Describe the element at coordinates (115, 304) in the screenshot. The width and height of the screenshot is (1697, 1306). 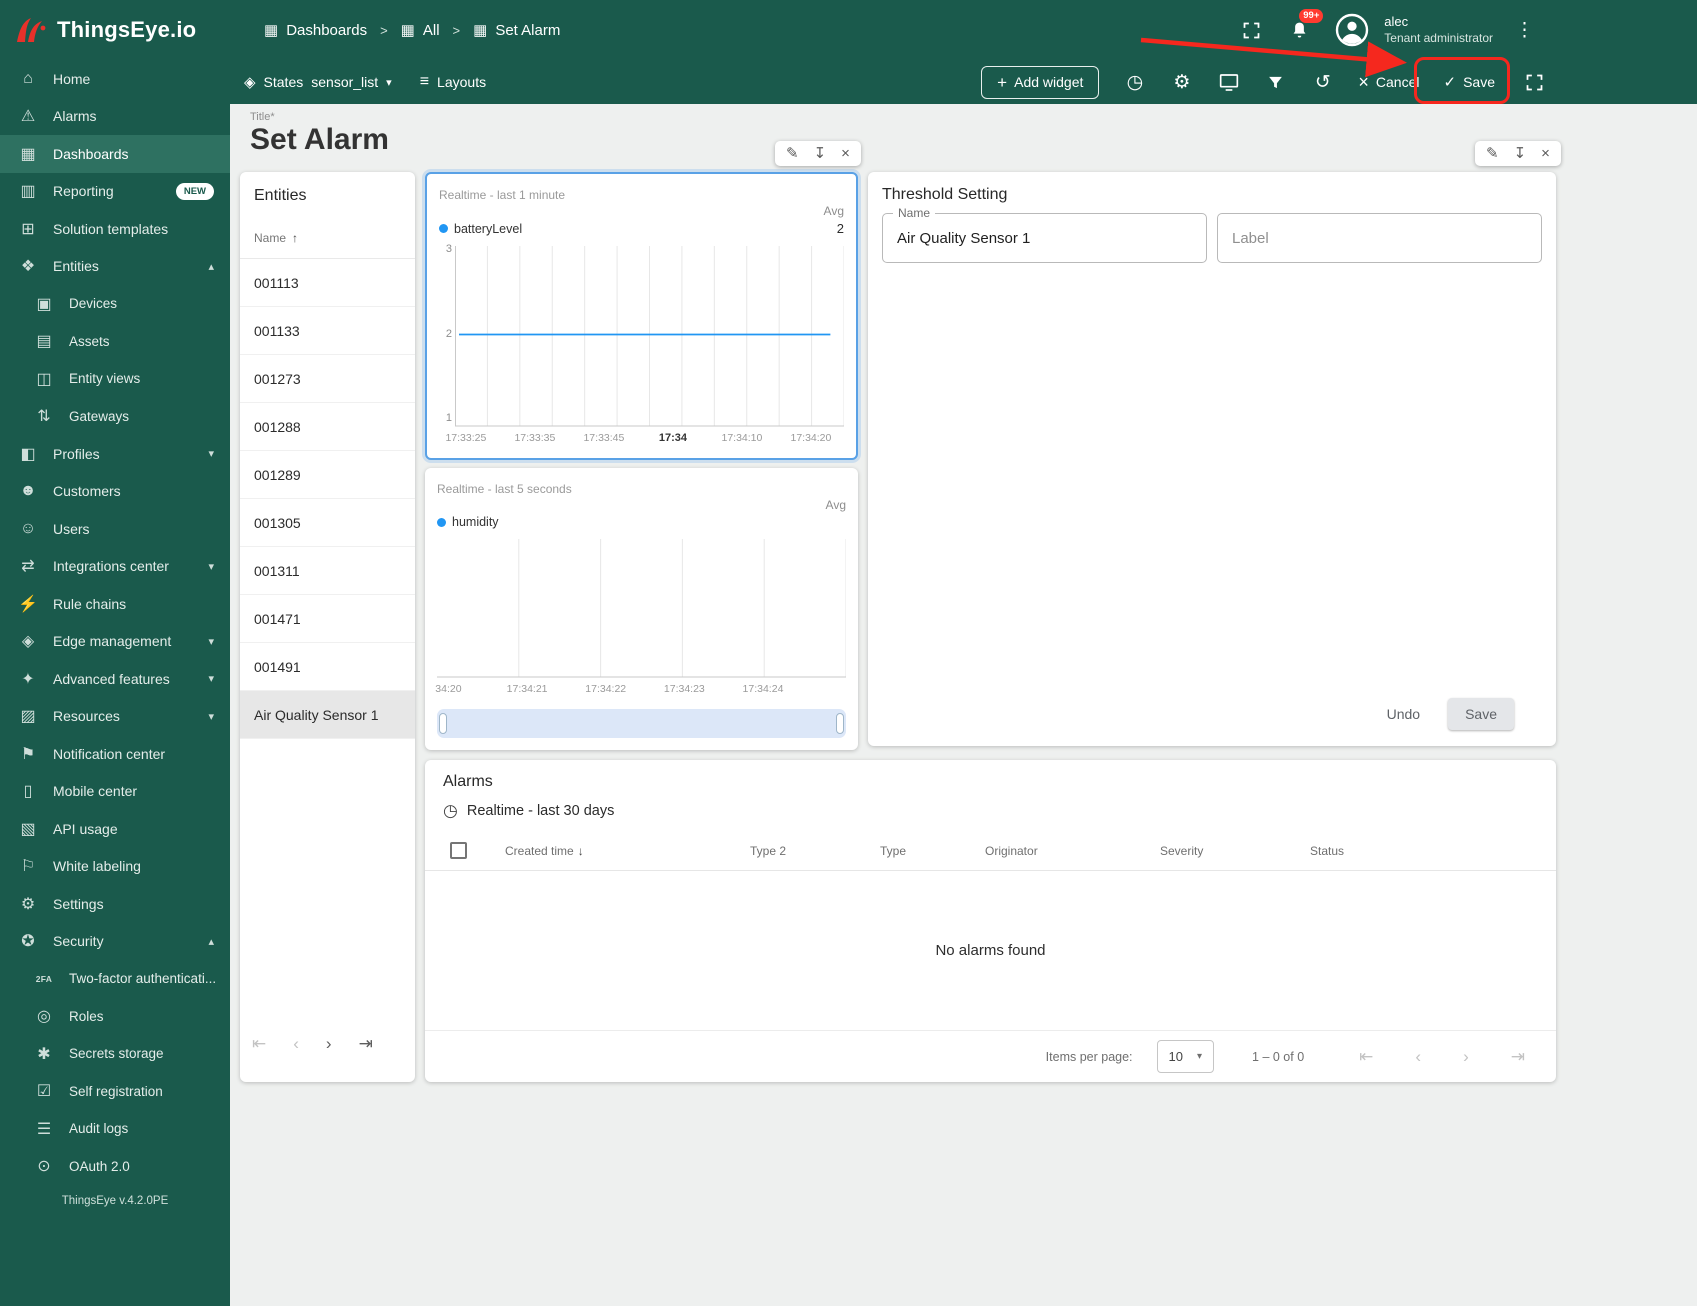
I see `sidebar-item-devices: ▣ Devices` at that location.